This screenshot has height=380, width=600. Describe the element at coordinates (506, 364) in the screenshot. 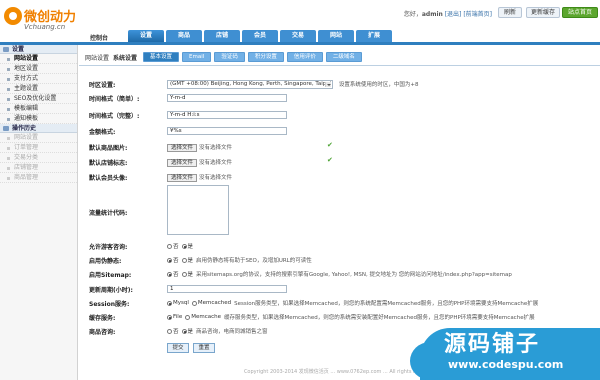

I see `watermark-url: www.codespu.com` at that location.